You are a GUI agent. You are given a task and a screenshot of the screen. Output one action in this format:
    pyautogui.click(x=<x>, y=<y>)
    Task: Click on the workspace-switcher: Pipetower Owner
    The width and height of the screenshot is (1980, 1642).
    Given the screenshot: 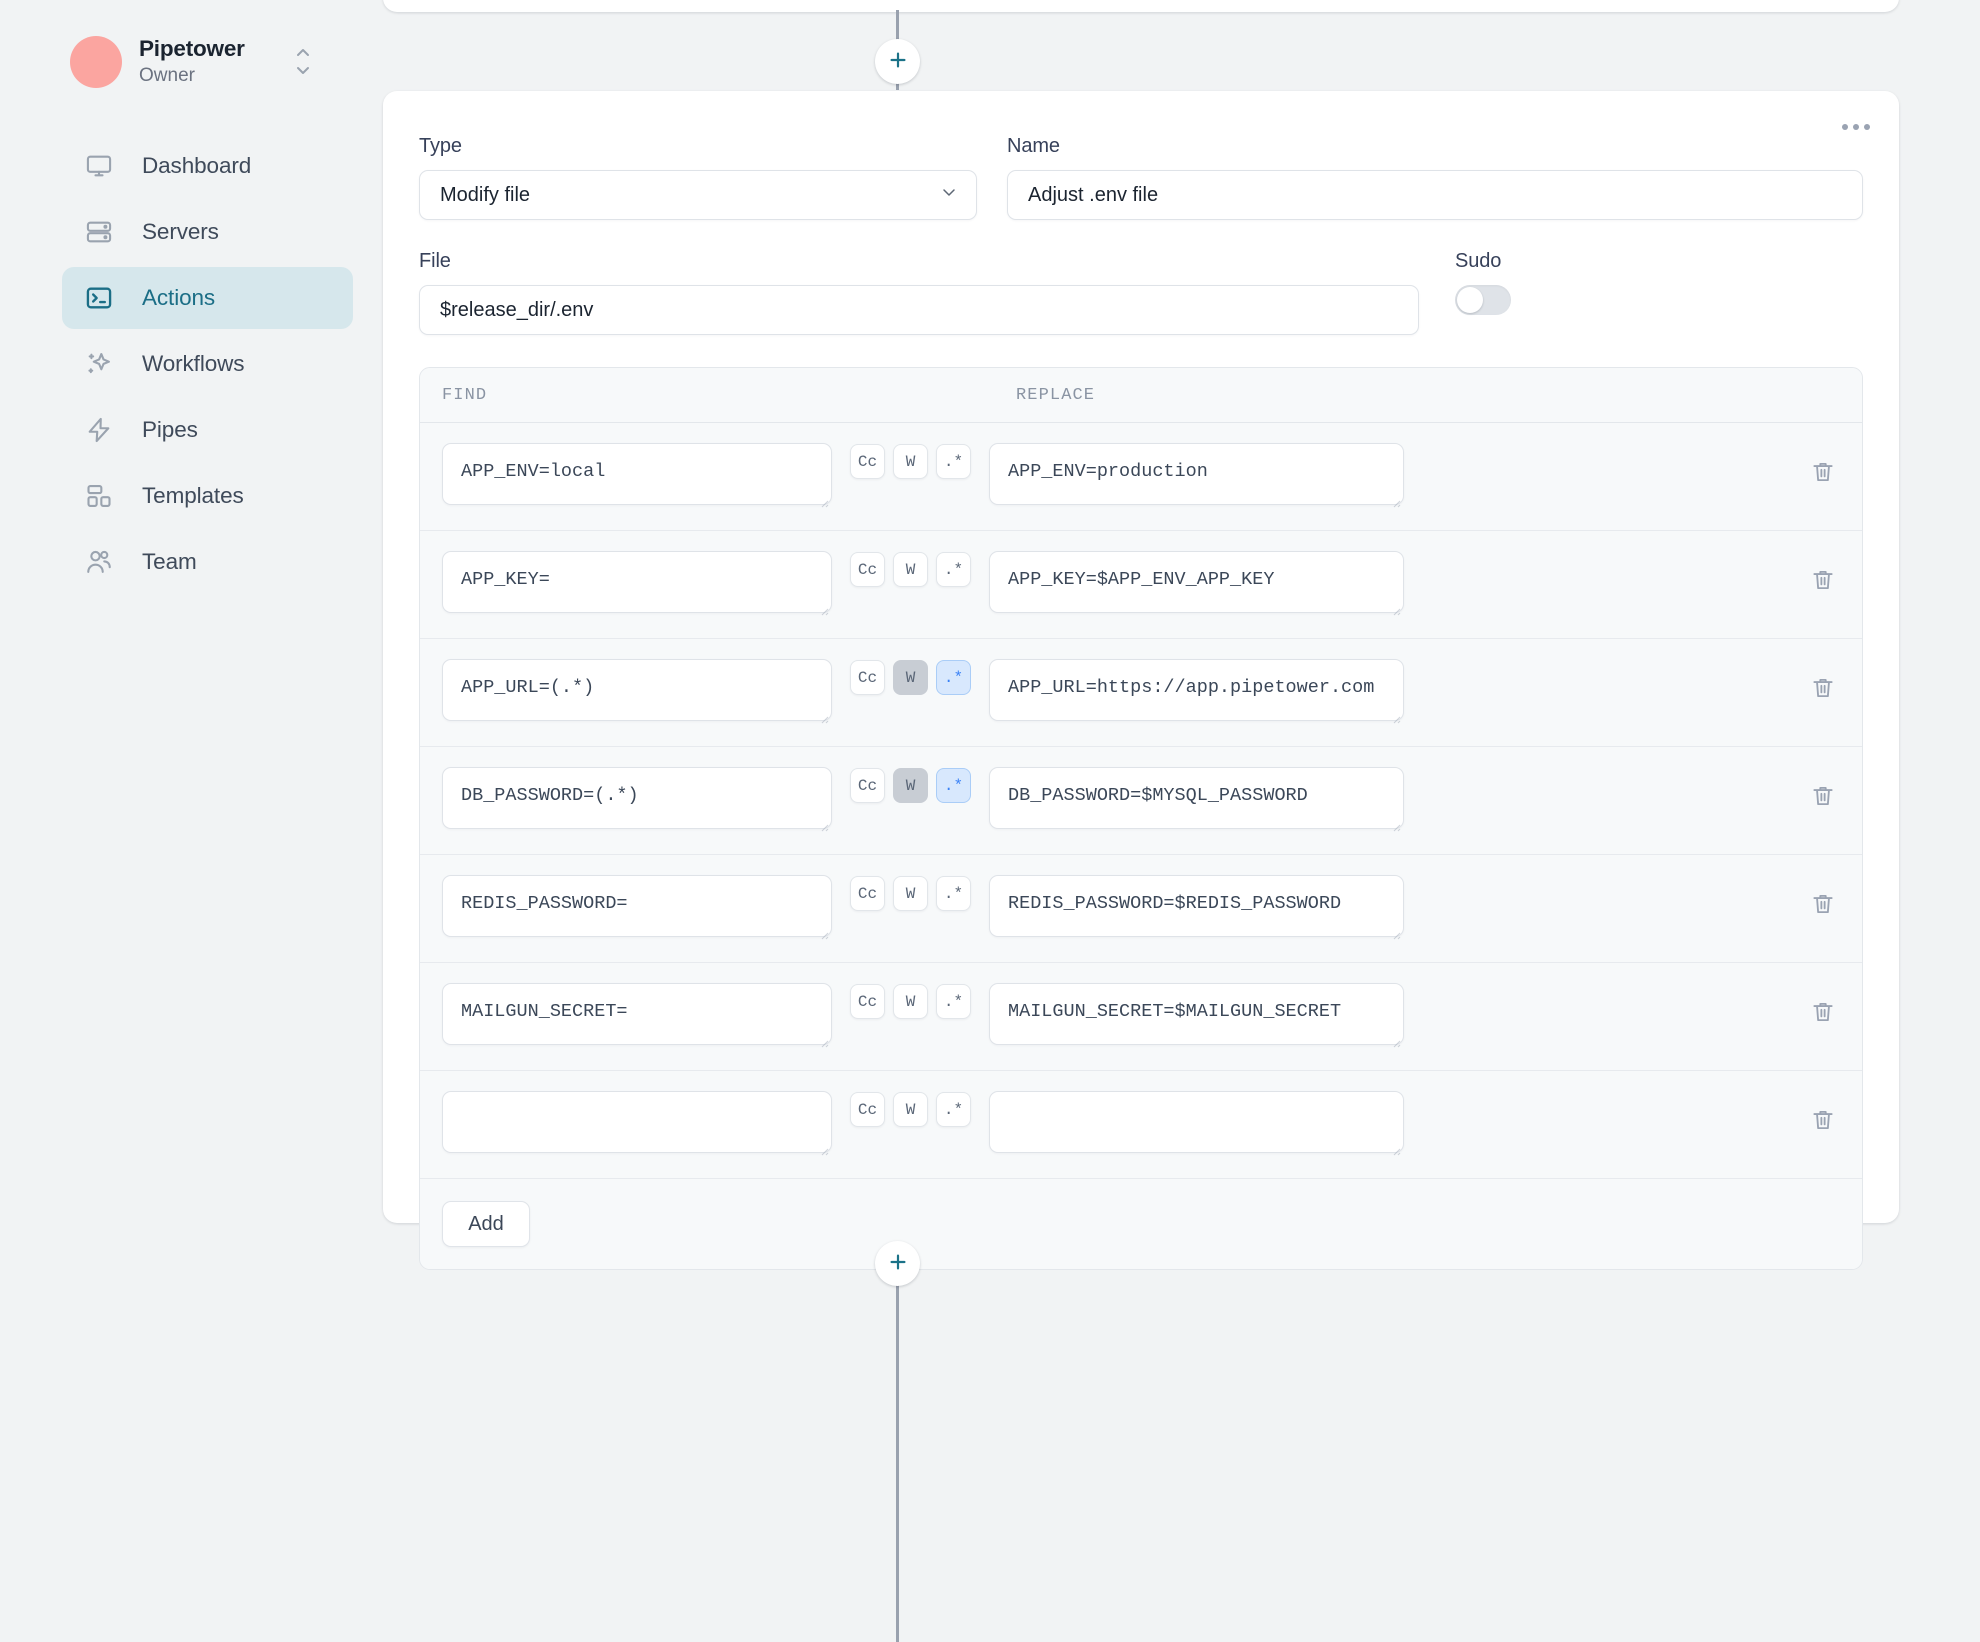 What is the action you would take?
    pyautogui.click(x=192, y=62)
    